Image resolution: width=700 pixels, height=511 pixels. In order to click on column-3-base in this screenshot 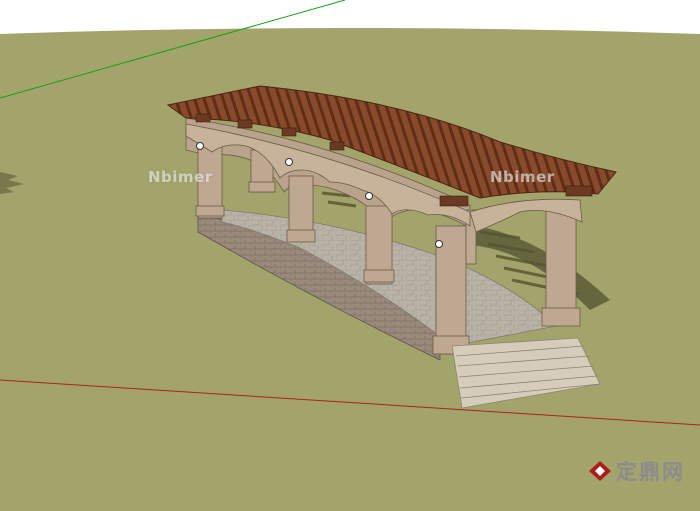, I will do `click(301, 236)`.